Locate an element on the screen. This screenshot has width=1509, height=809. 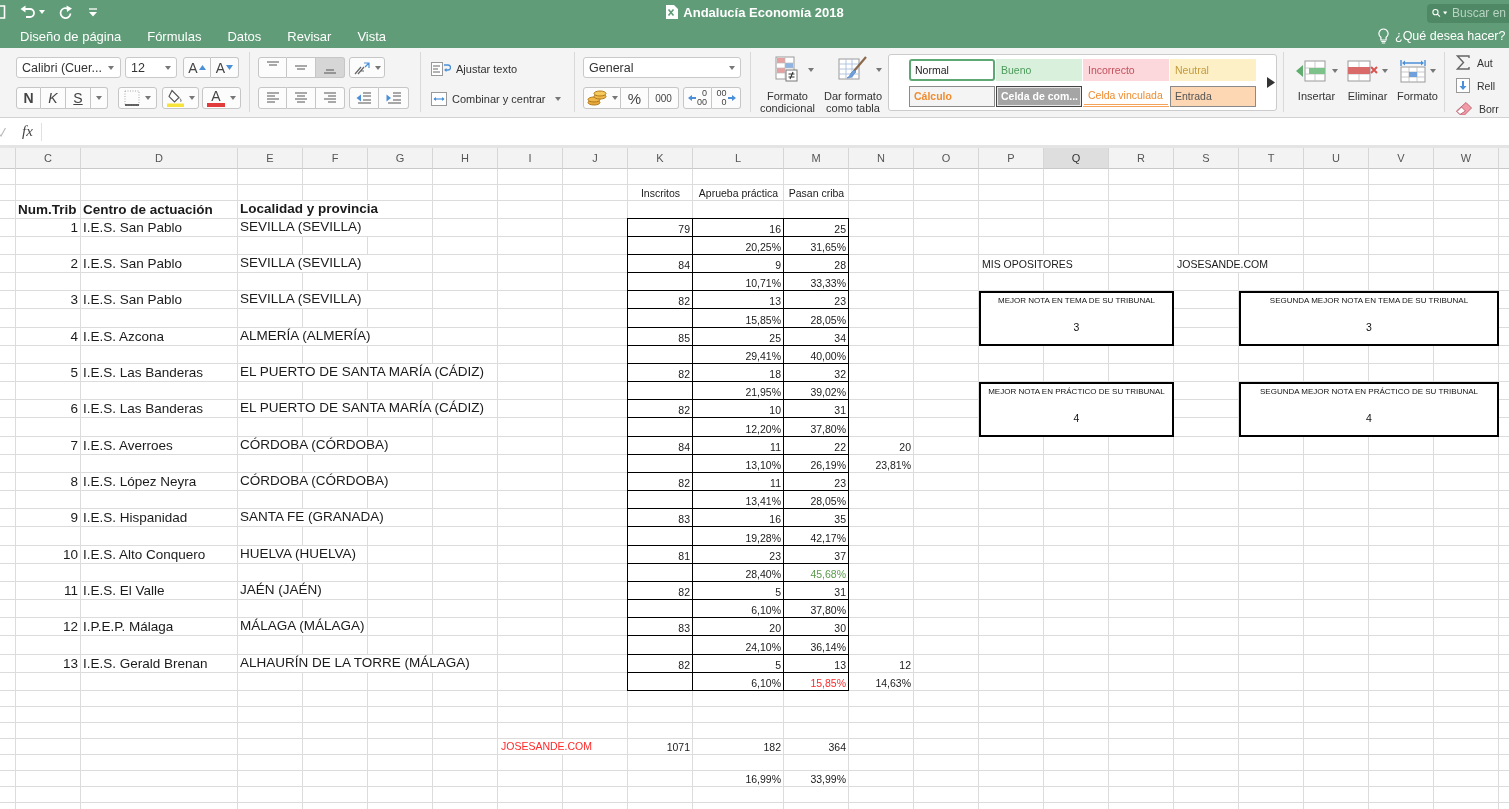
sheet-cell-text: I.E.S. Azcona is located at coordinates (124, 337).